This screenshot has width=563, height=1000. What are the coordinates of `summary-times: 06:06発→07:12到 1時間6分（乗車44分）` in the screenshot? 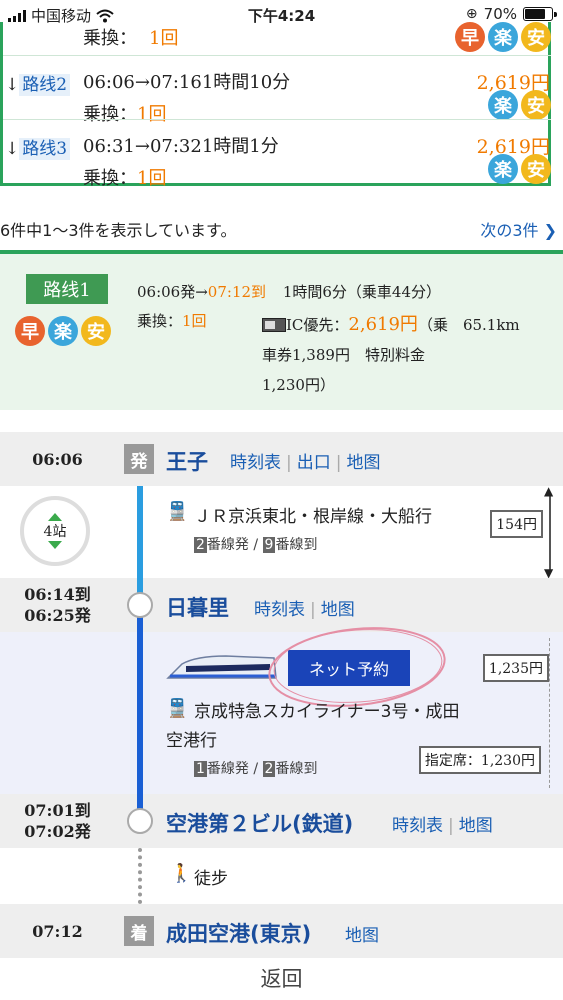 It's located at (289, 291).